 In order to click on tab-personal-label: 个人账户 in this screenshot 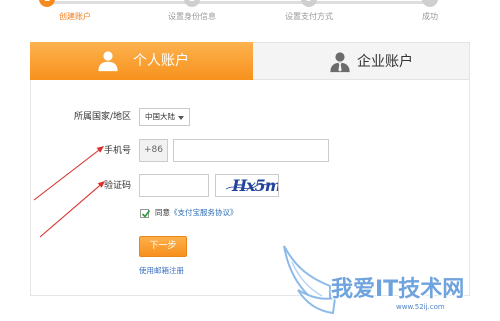, I will do `click(161, 61)`.